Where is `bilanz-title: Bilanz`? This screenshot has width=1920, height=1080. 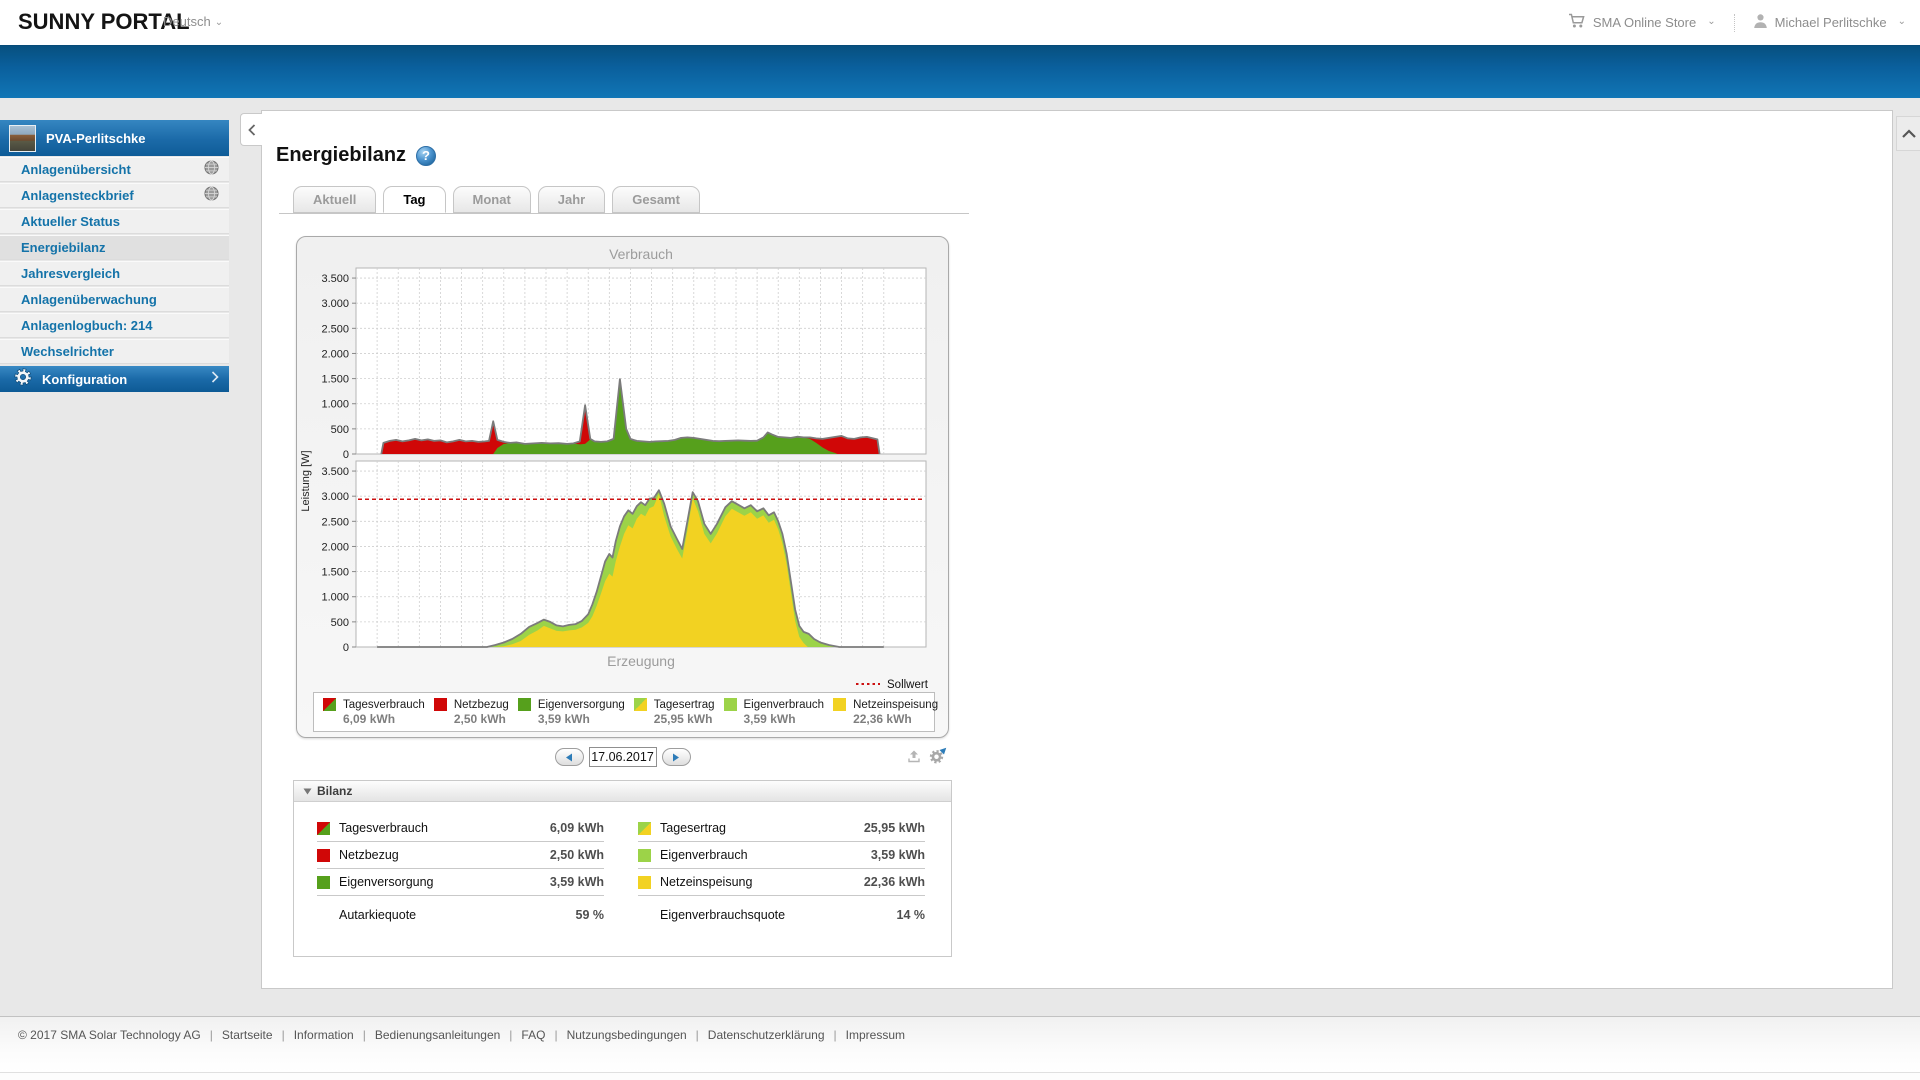 bilanz-title: Bilanz is located at coordinates (335, 791).